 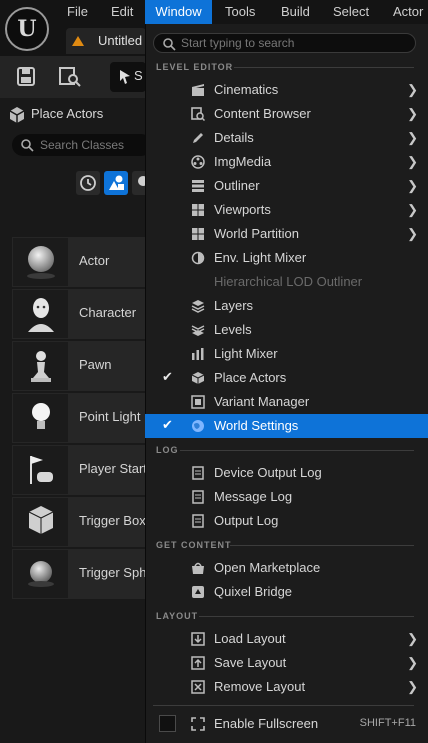 I want to click on menu-item-label: Cinematics, so click(x=246, y=89).